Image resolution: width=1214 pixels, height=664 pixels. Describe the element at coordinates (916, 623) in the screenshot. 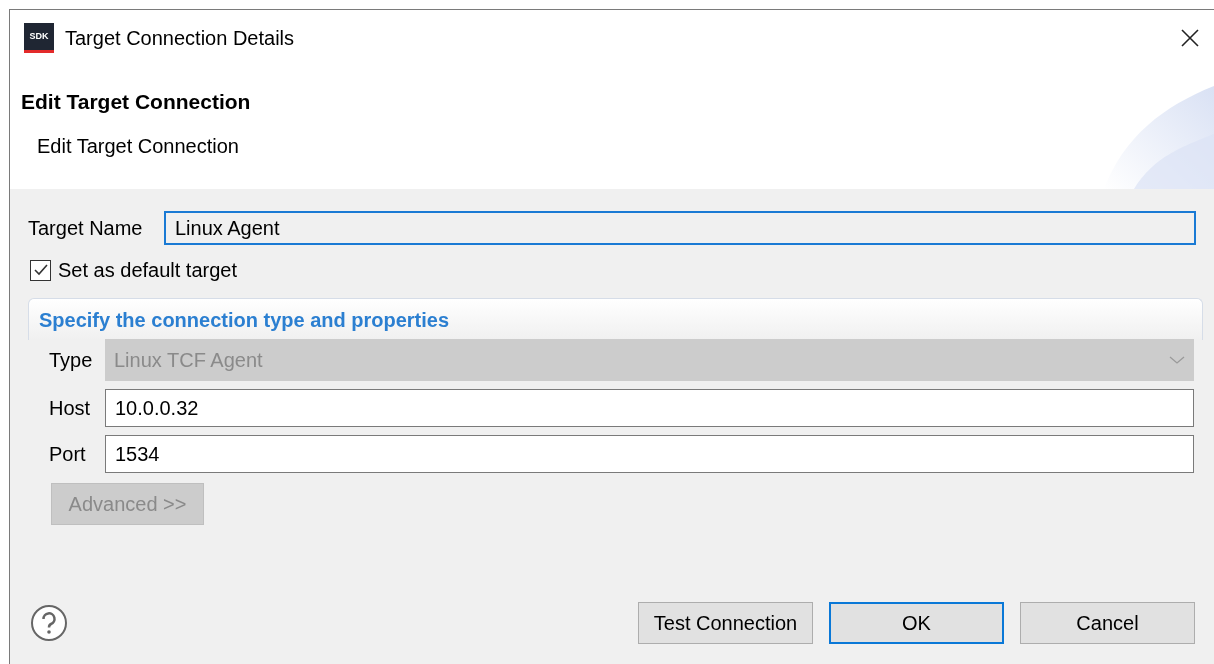

I see `dialog-button: OK` at that location.